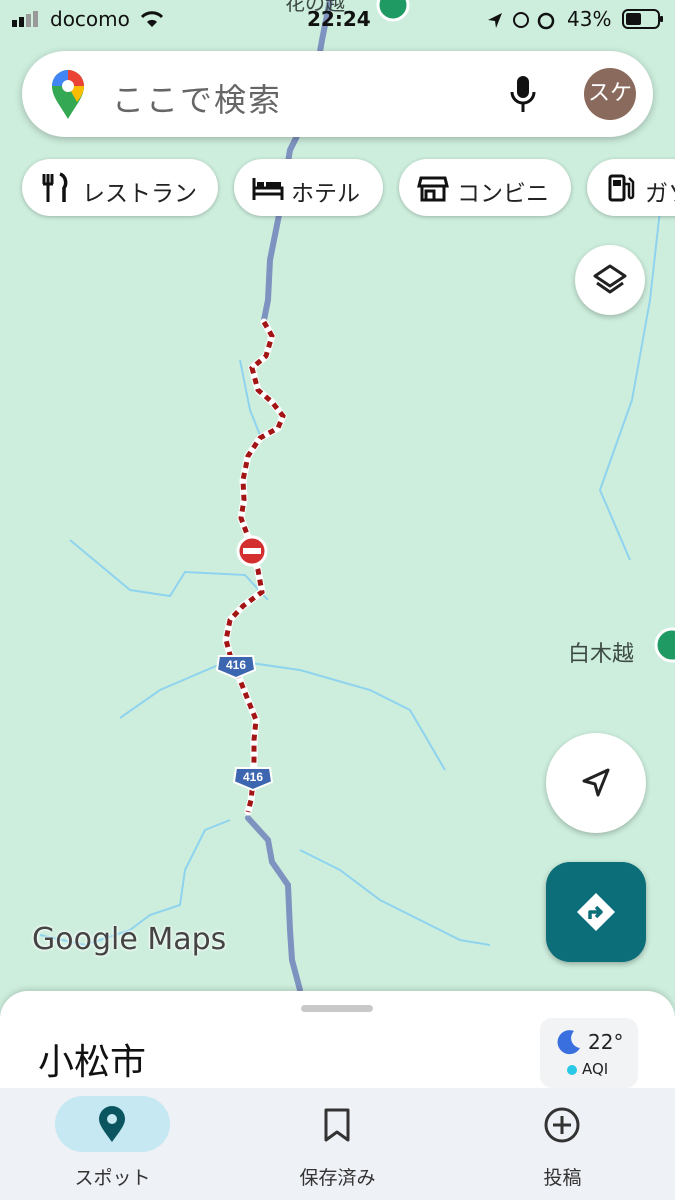  I want to click on navigation-arrow-icon, so click(596, 782).